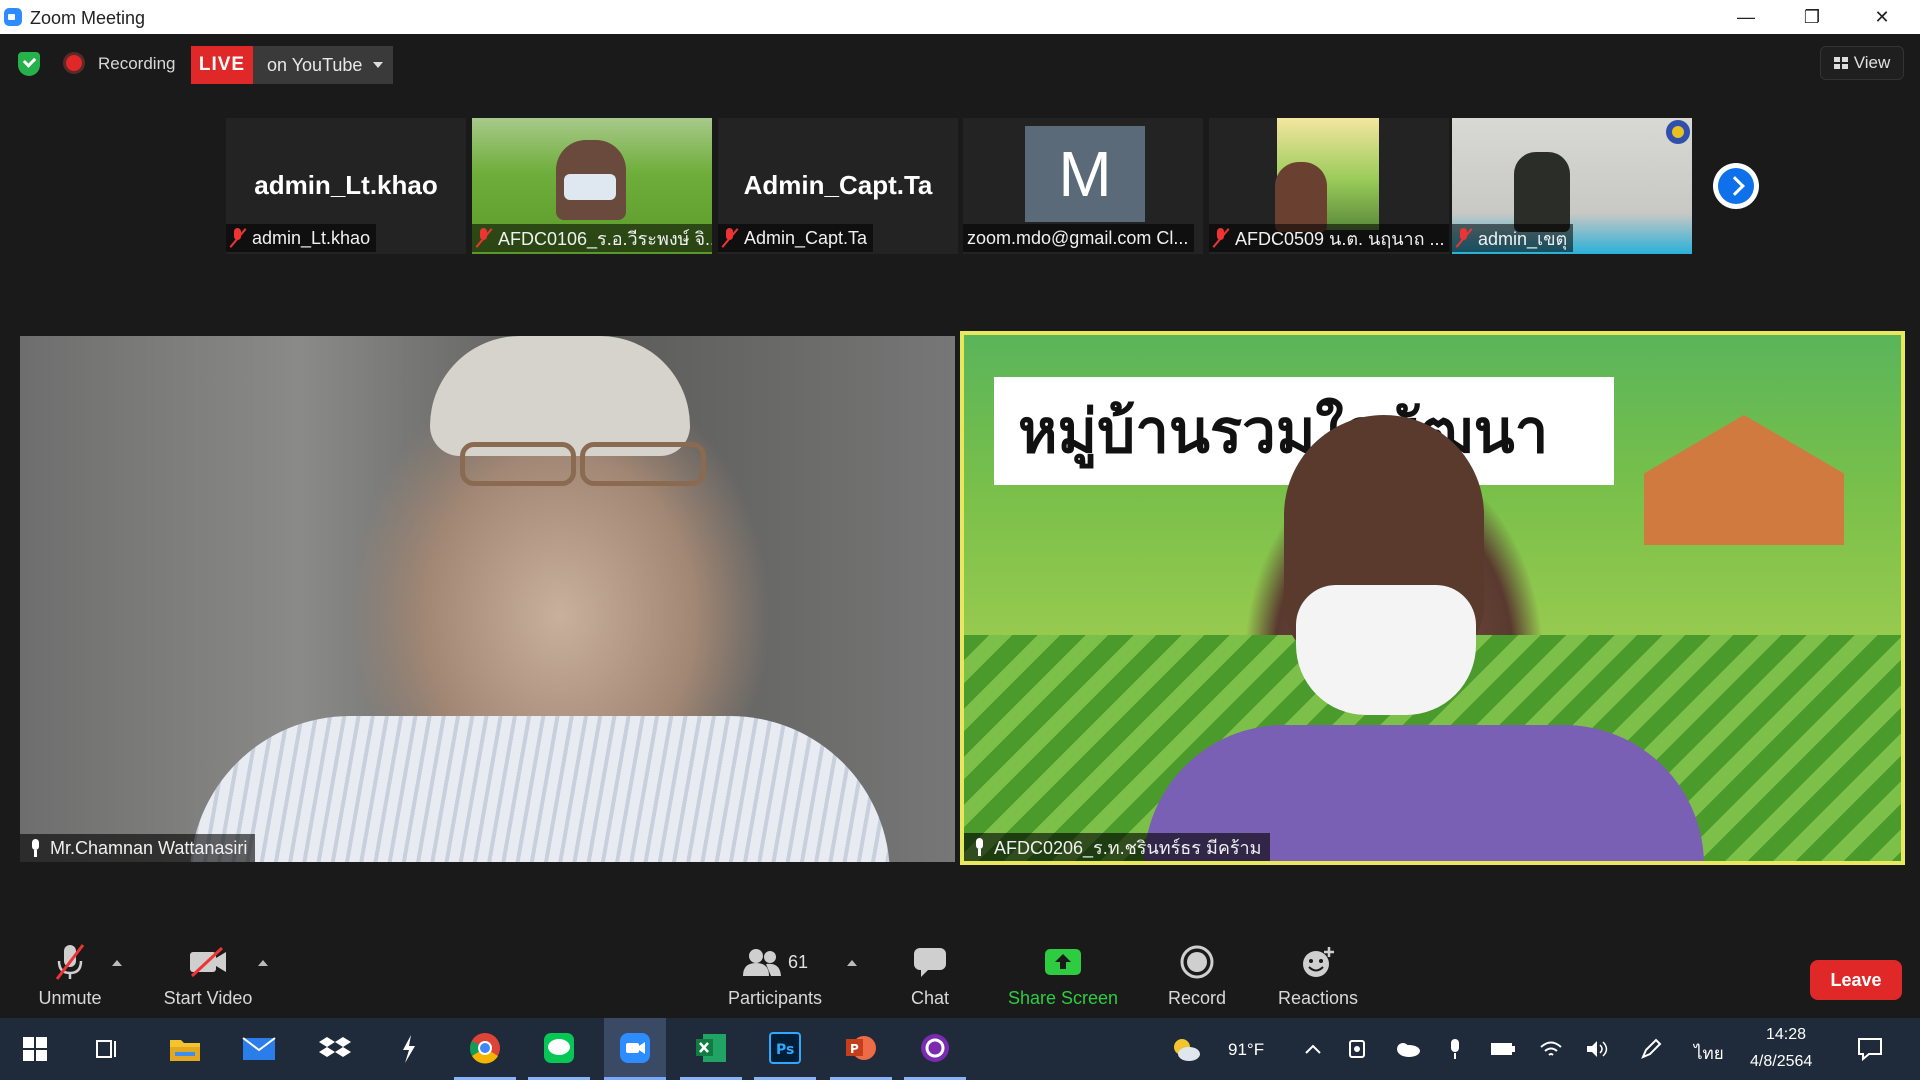 The image size is (1920, 1080). Describe the element at coordinates (635, 1049) in the screenshot. I see `zoom-taskbar-icon` at that location.